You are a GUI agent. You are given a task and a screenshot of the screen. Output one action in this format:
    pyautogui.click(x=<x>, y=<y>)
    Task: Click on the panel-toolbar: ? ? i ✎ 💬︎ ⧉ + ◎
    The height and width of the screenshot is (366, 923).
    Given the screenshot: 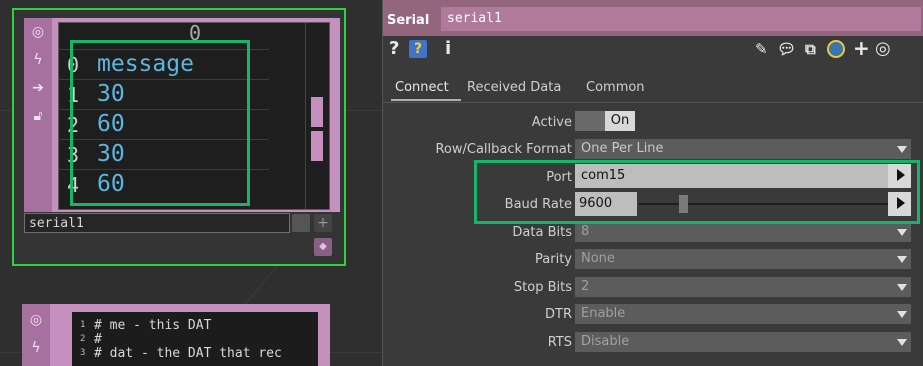 What is the action you would take?
    pyautogui.click(x=653, y=50)
    